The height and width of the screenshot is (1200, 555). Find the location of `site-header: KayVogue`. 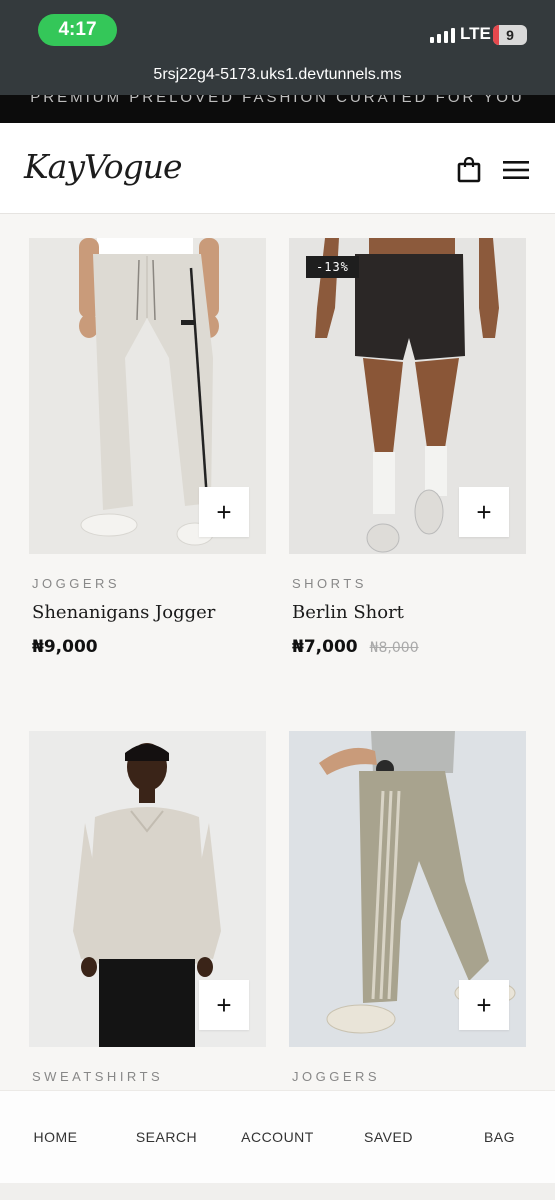

site-header: KayVogue is located at coordinates (277, 168).